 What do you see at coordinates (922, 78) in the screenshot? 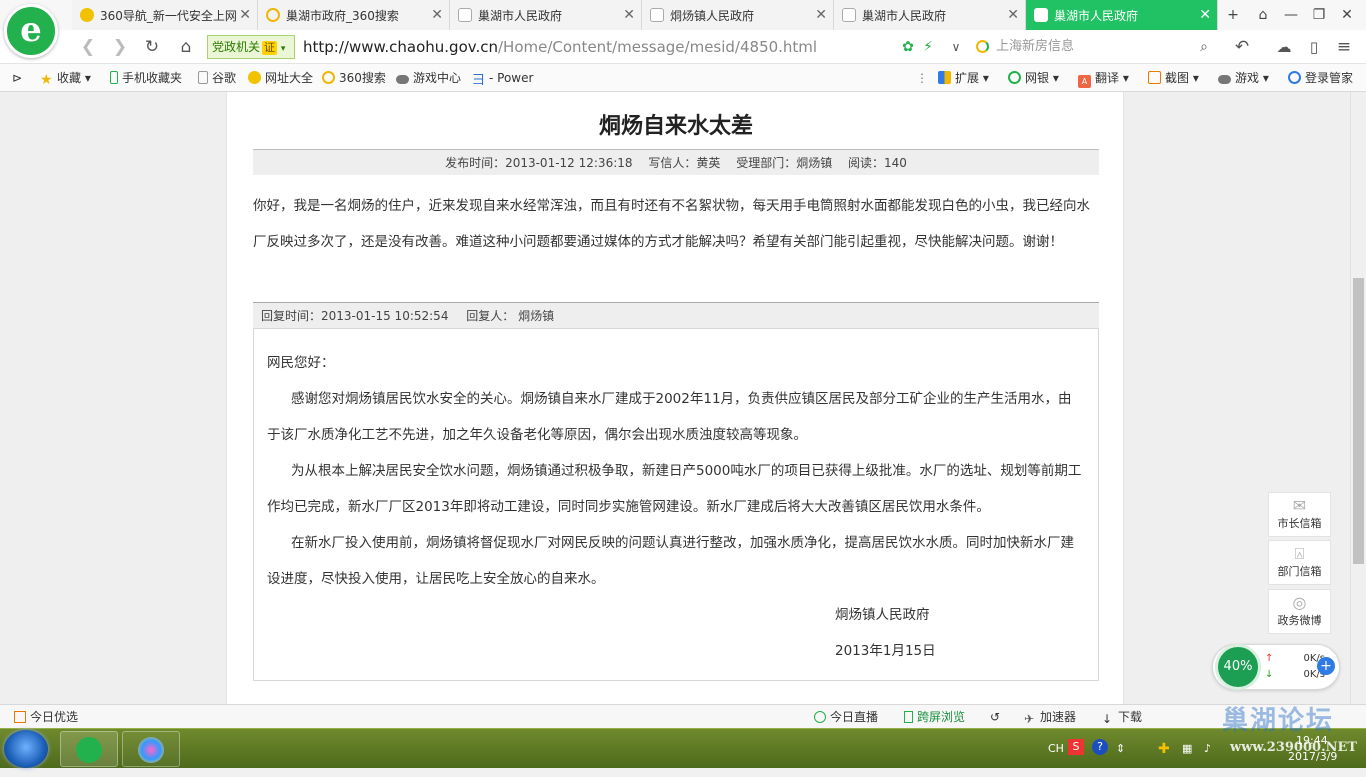
I see `more-icon: ⋮` at bounding box center [922, 78].